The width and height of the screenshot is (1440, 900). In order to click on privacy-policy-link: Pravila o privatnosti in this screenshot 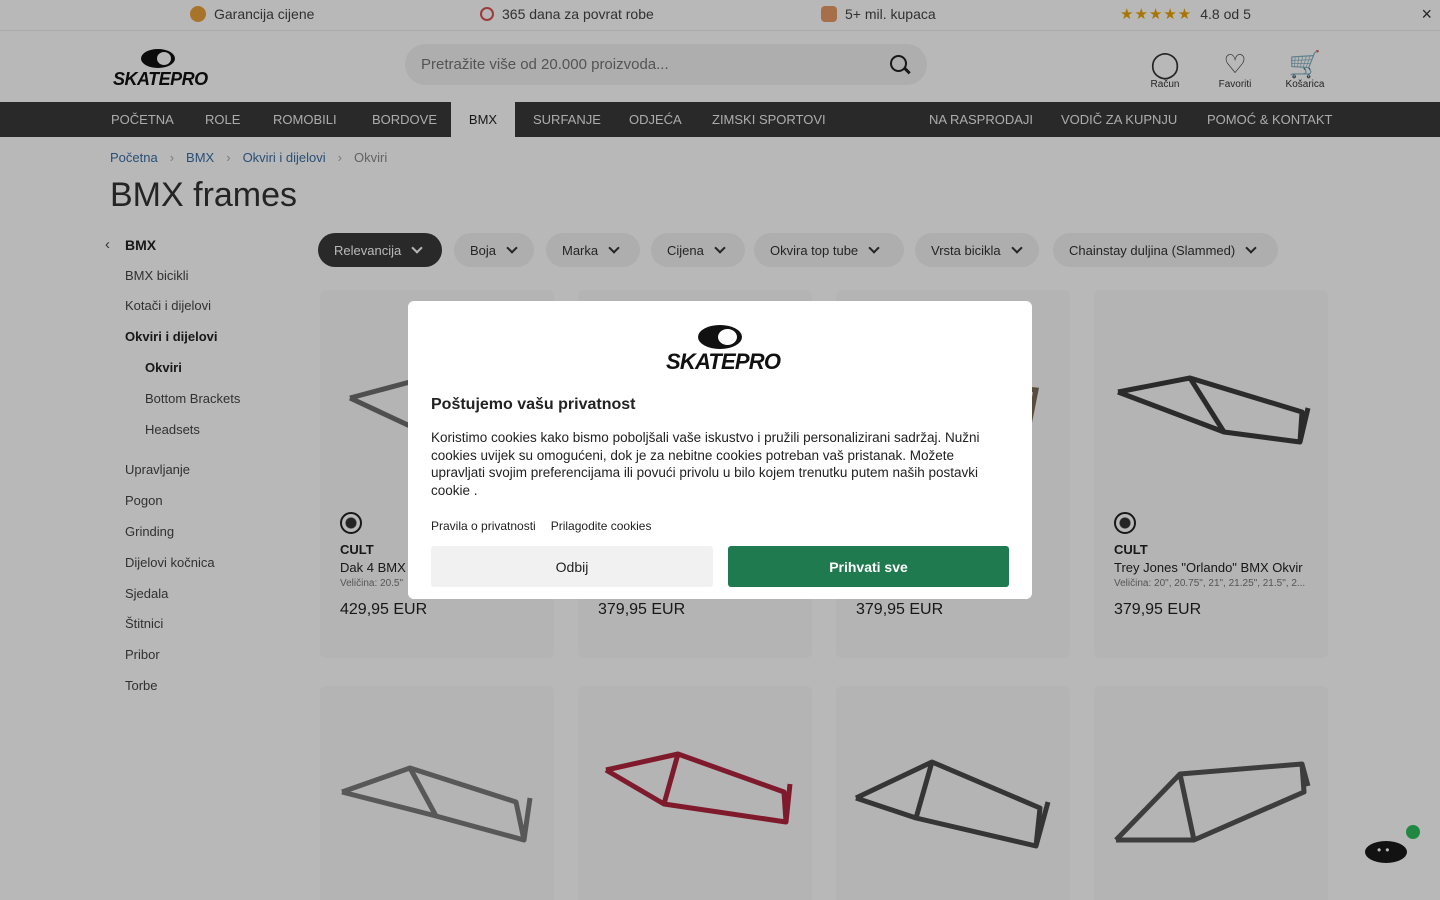, I will do `click(483, 526)`.